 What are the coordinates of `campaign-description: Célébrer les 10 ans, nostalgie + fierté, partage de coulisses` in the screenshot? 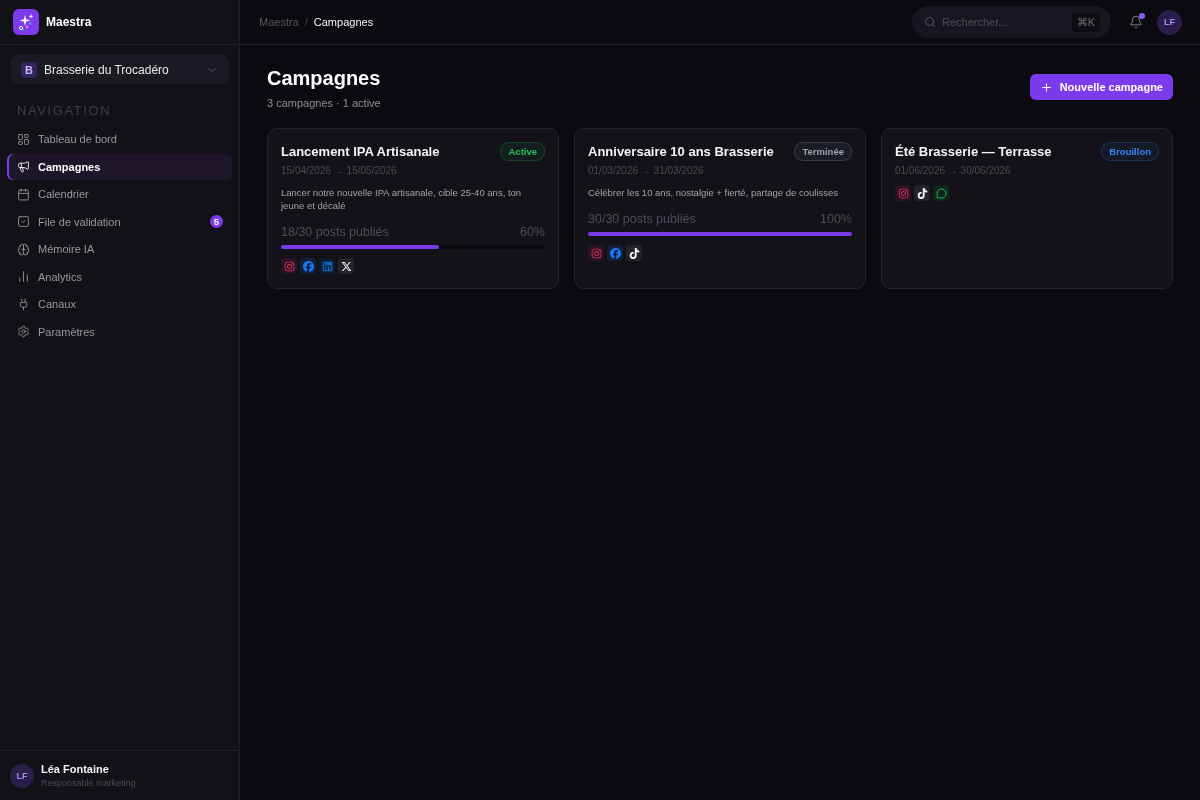 It's located at (714, 192).